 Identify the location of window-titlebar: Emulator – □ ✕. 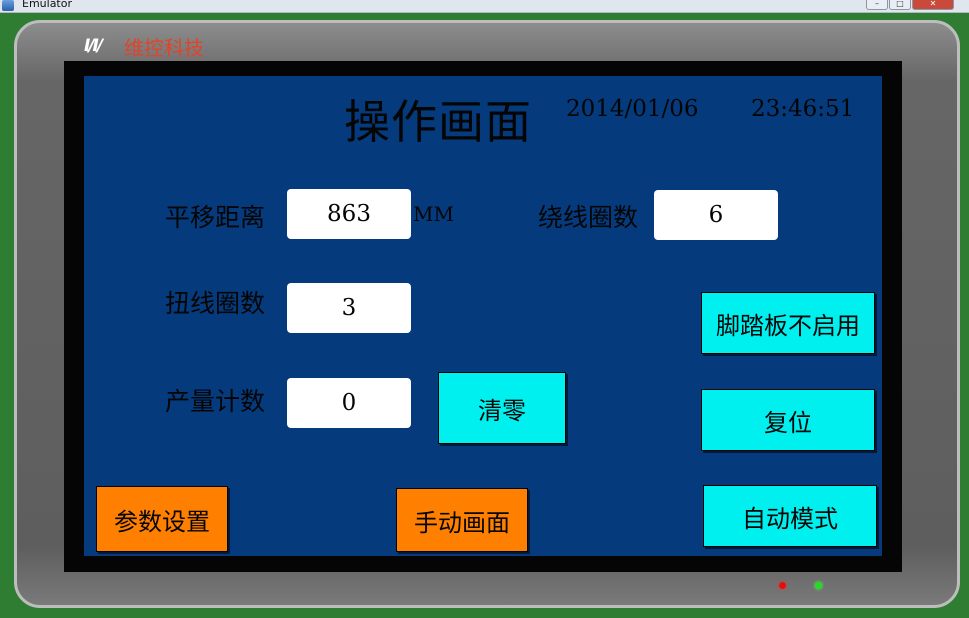
(484, 6).